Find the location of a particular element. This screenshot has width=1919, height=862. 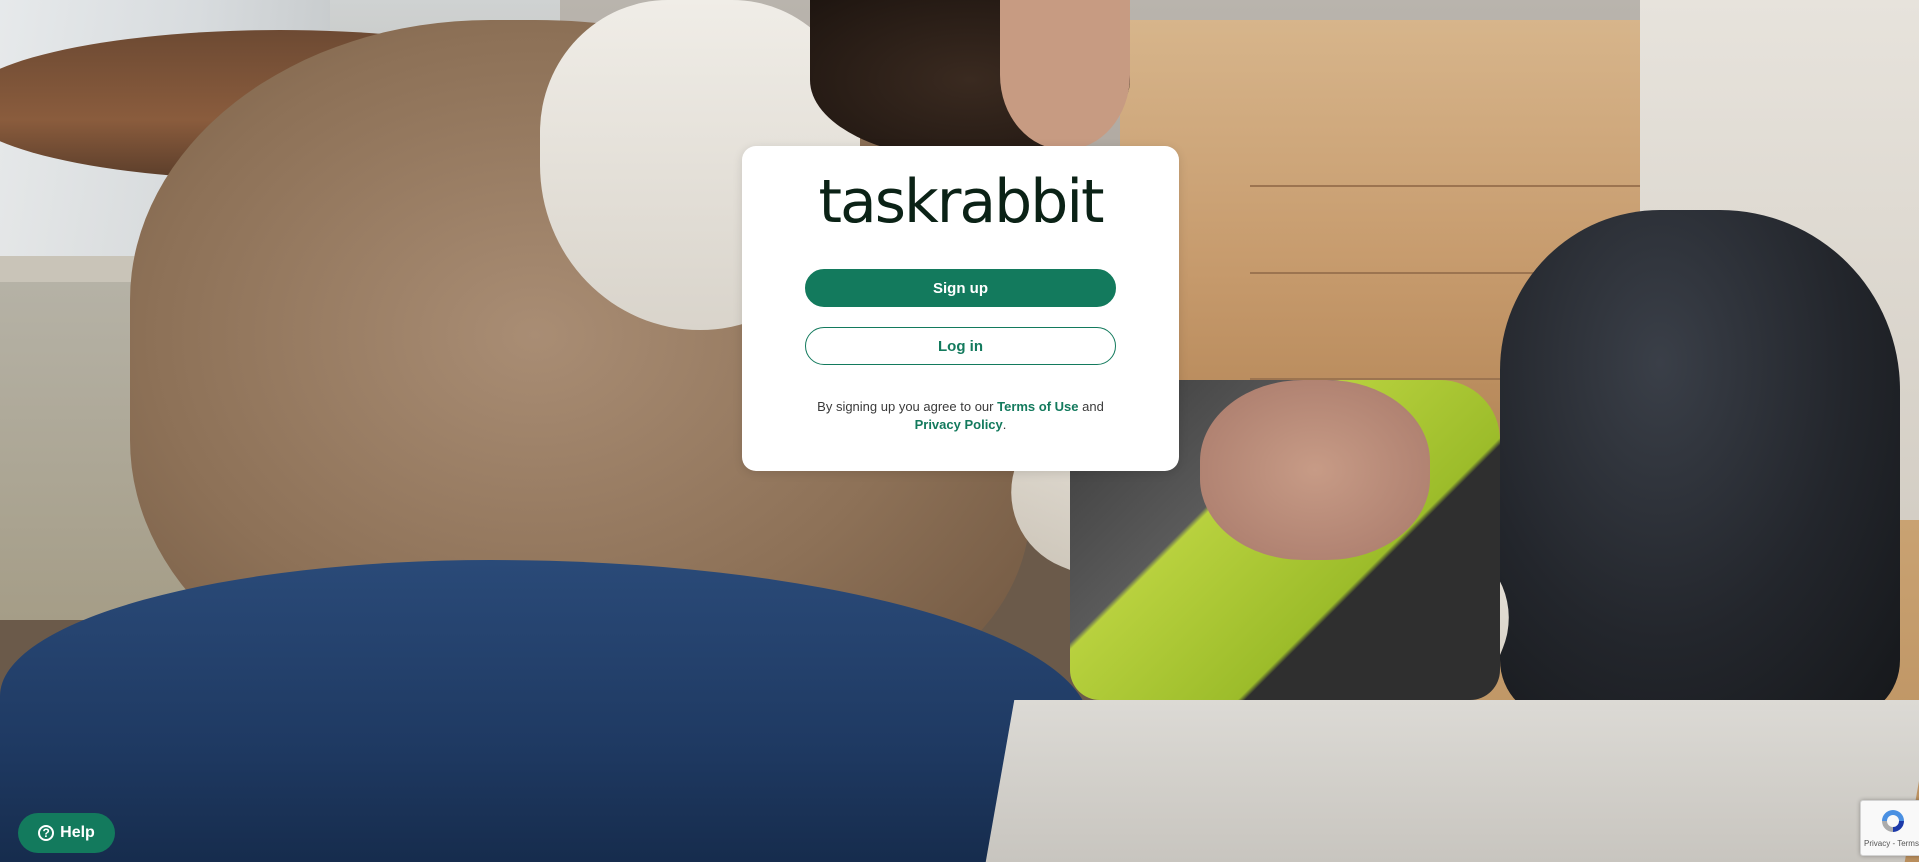

recaptcha-links: Privacy - Terms is located at coordinates (1891, 843).